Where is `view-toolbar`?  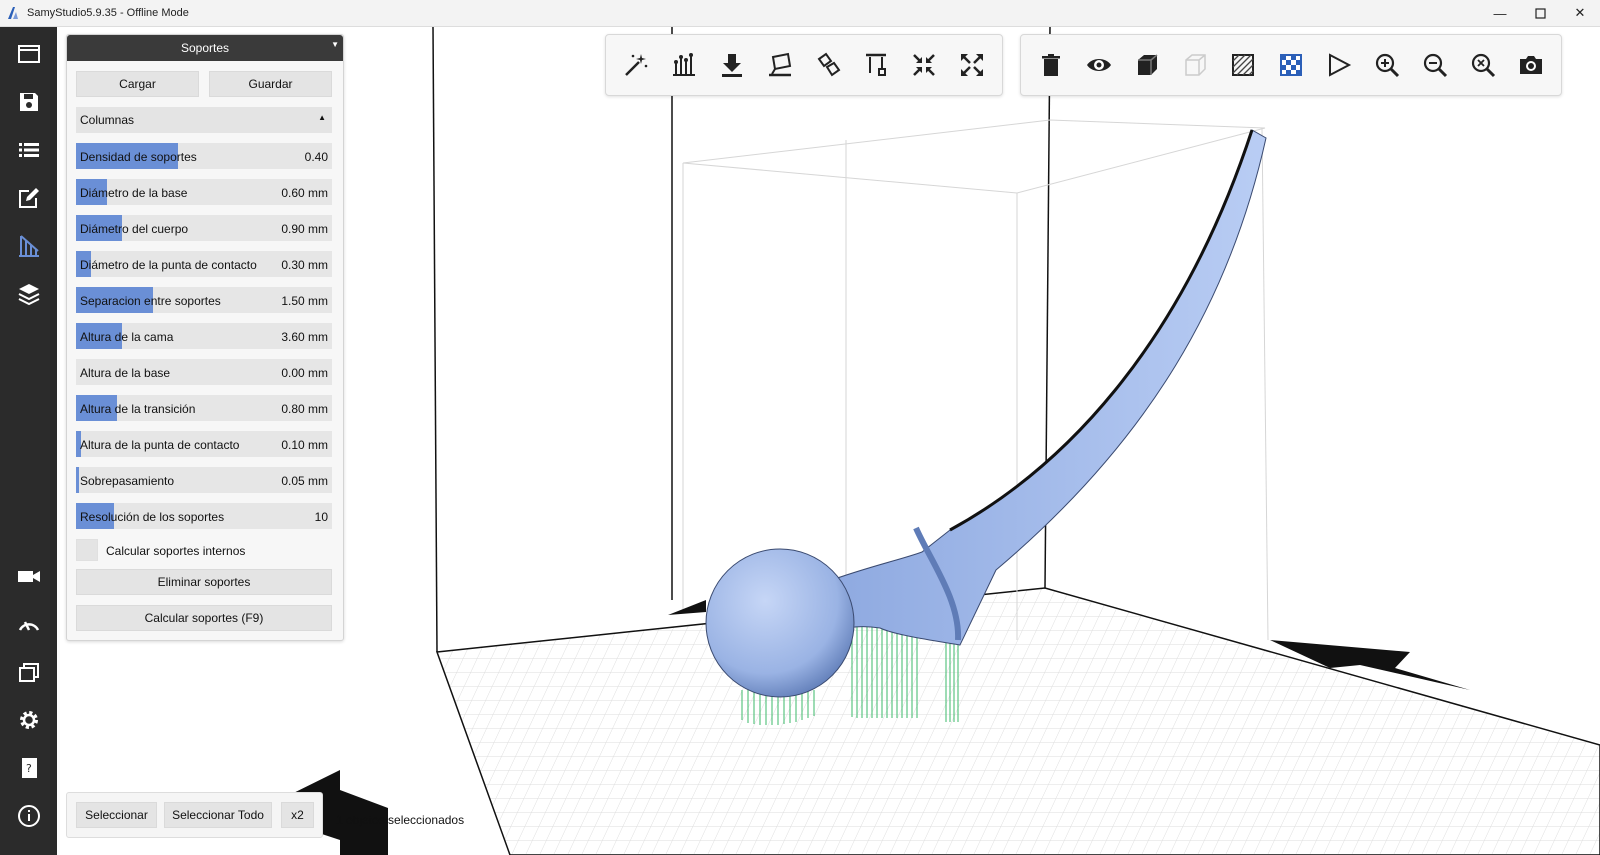
view-toolbar is located at coordinates (1291, 65).